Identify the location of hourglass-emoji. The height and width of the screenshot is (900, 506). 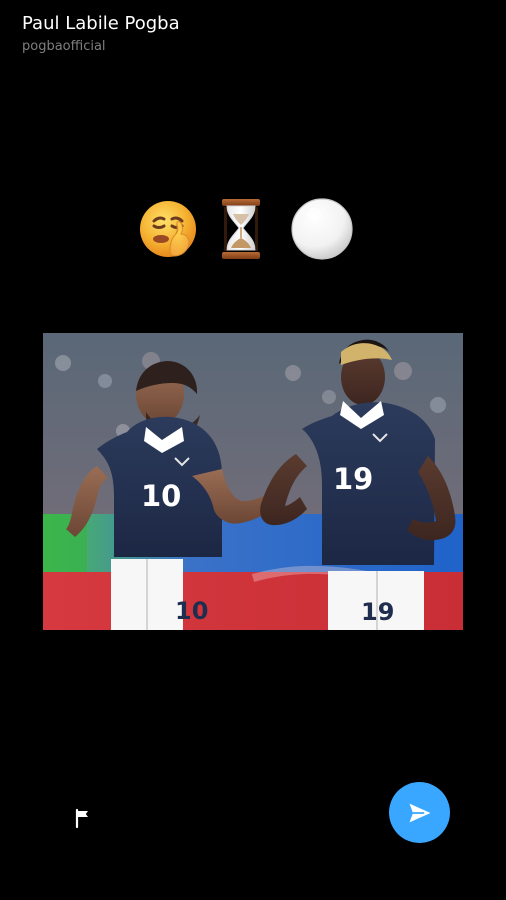
(250, 229).